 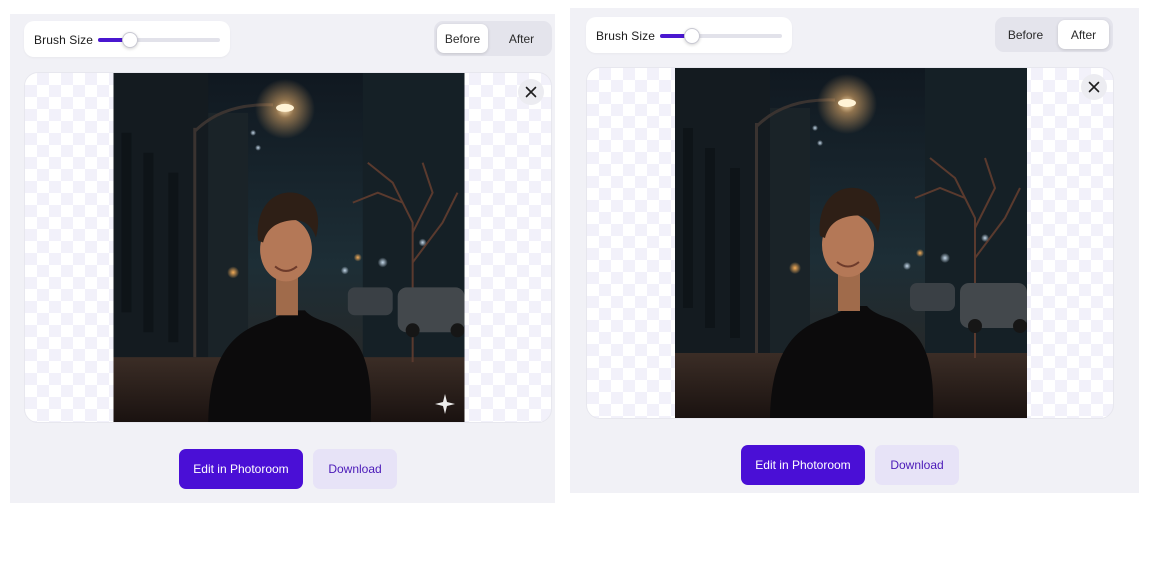 I want to click on sparkle-icon, so click(x=445, y=404).